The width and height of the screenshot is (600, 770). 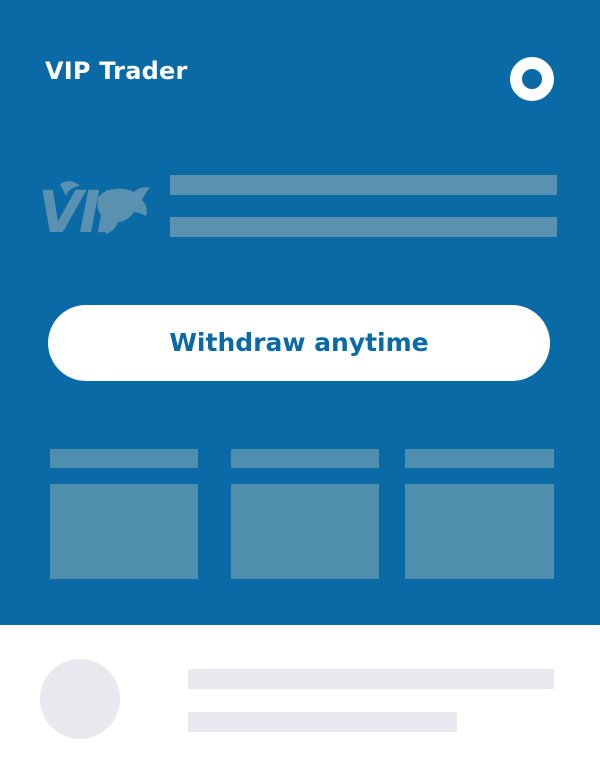 What do you see at coordinates (305, 531) in the screenshot?
I see `card-2-body-placeholder` at bounding box center [305, 531].